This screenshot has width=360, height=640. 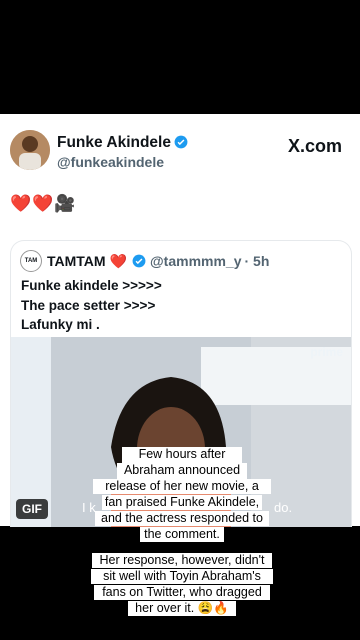 I want to click on quoted-time: · 5h, so click(x=257, y=261).